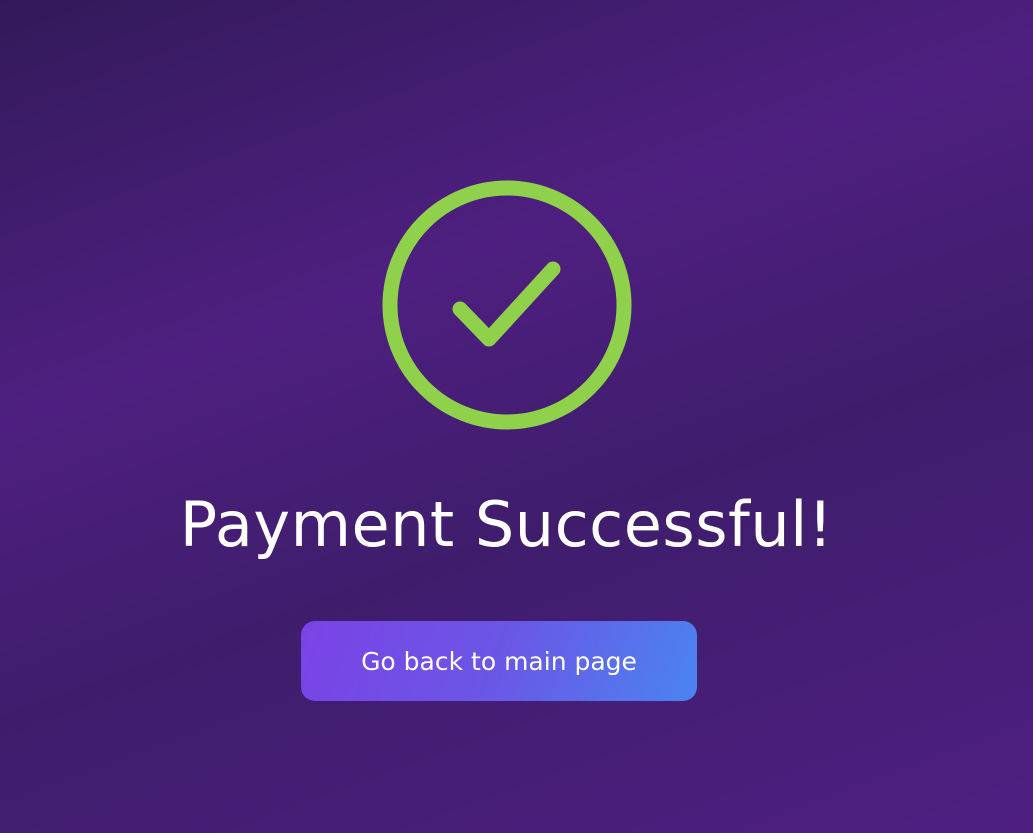 This screenshot has height=833, width=1033. Describe the element at coordinates (507, 305) in the screenshot. I see `check-circle-icon` at that location.